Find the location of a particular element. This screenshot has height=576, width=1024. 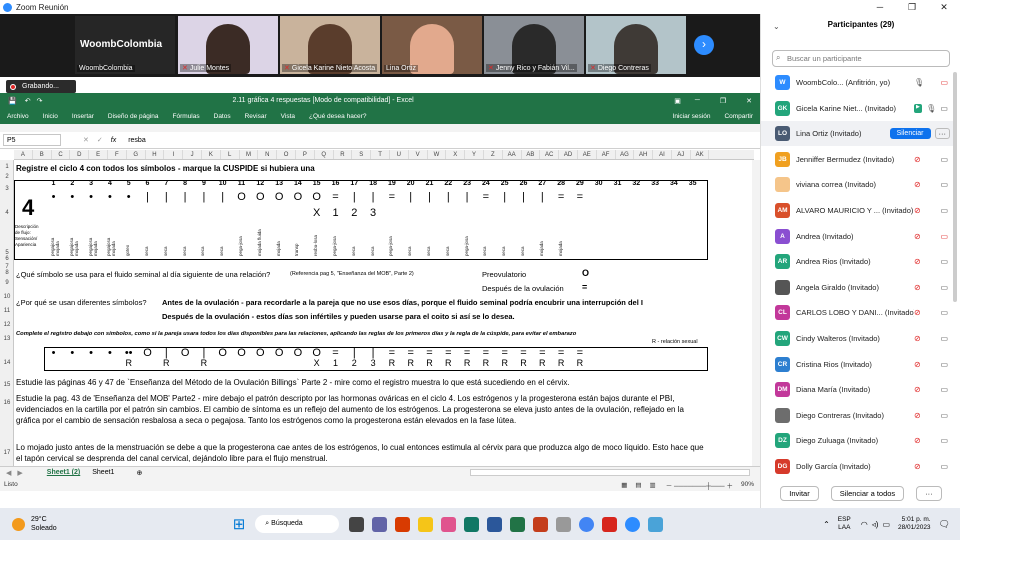

participant-search: Buscar un participante is located at coordinates (861, 58).